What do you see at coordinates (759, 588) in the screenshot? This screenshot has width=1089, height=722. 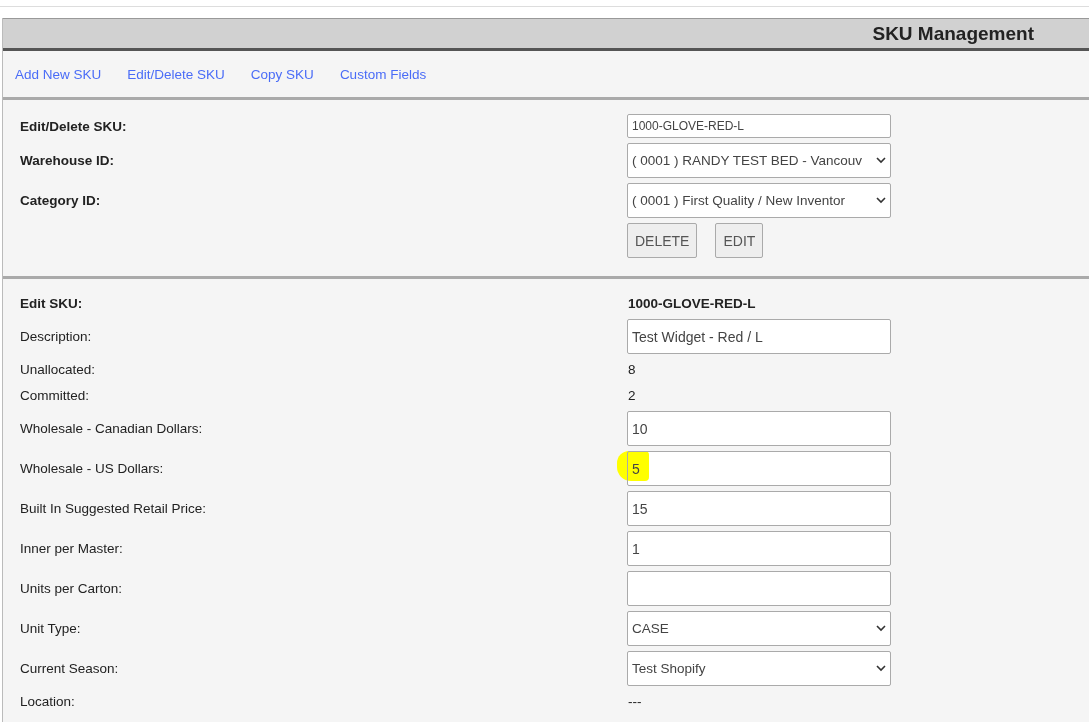 I see `text-field` at bounding box center [759, 588].